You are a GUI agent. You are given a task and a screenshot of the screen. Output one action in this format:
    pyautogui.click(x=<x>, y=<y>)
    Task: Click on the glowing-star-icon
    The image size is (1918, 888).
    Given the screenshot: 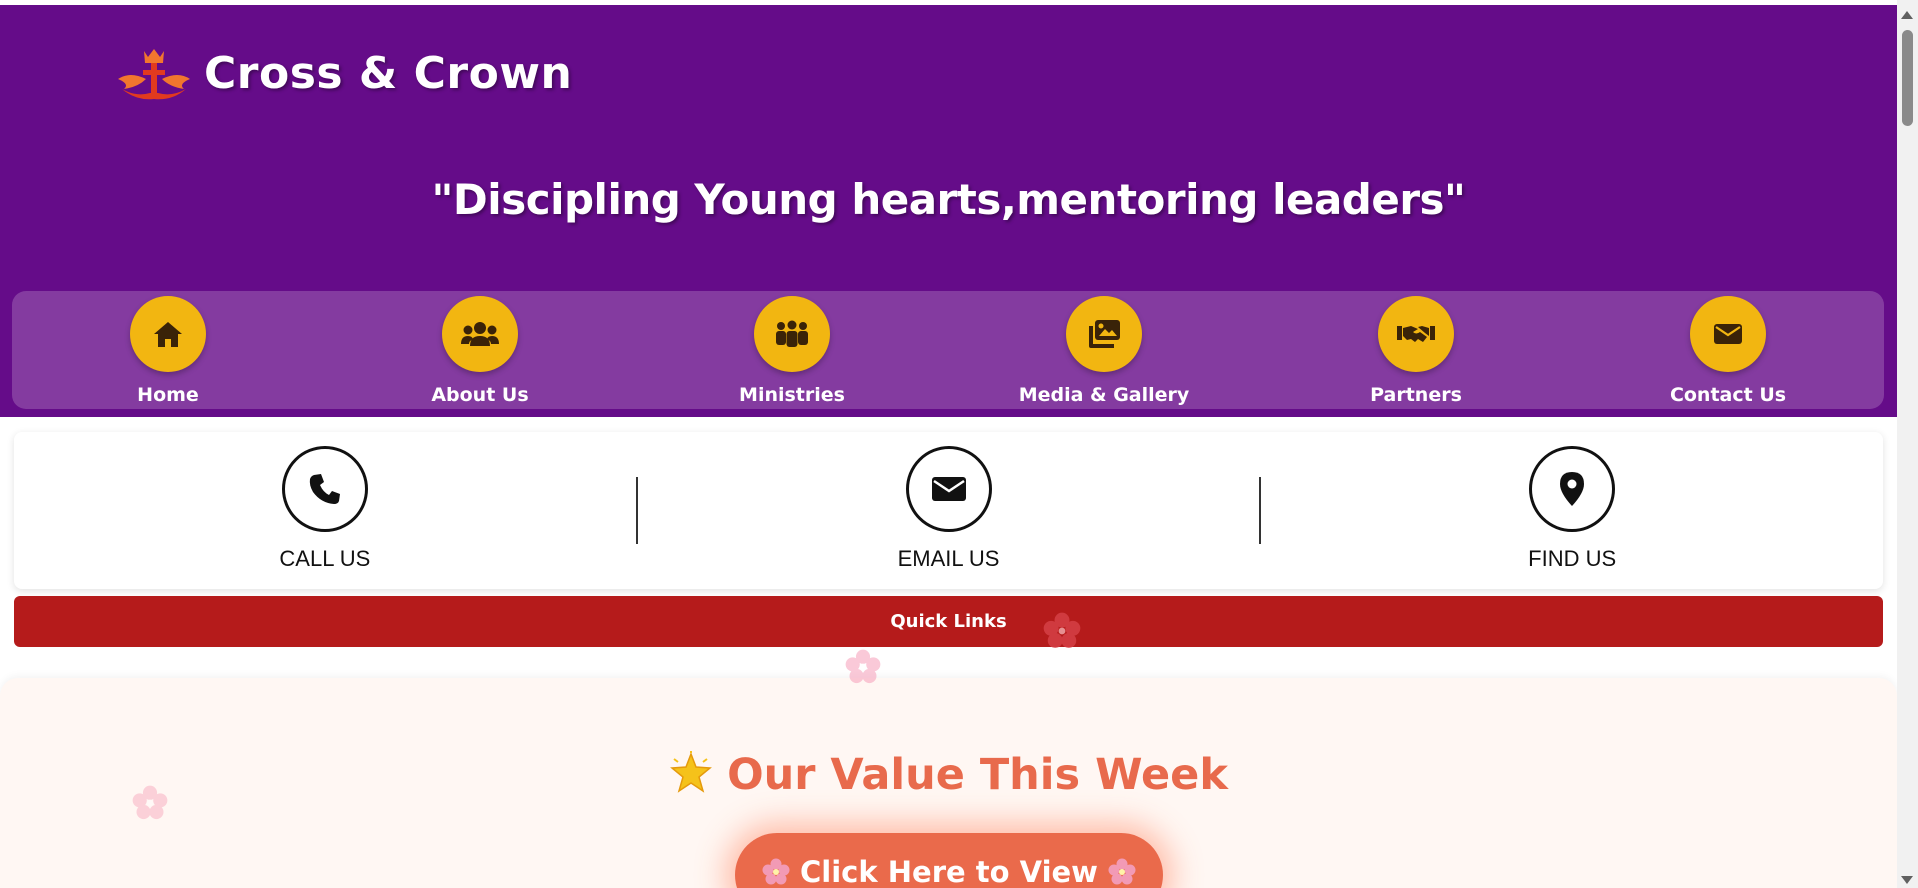 What is the action you would take?
    pyautogui.click(x=691, y=772)
    